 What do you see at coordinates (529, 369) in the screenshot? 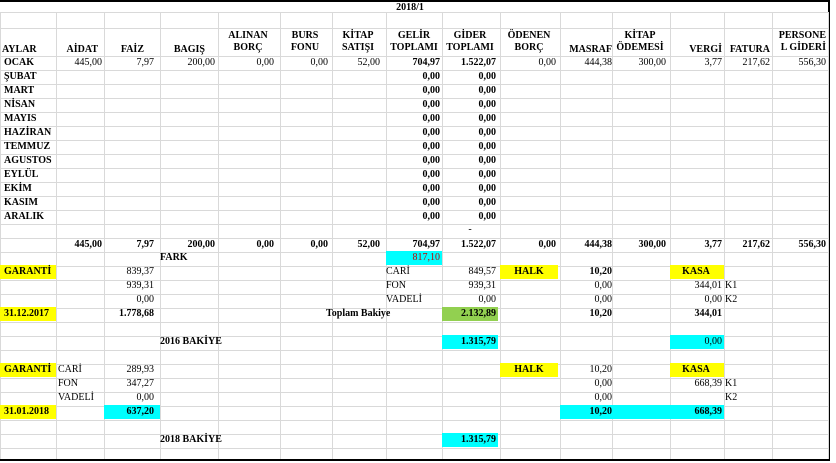
I see `halk-label-2: HALK` at bounding box center [529, 369].